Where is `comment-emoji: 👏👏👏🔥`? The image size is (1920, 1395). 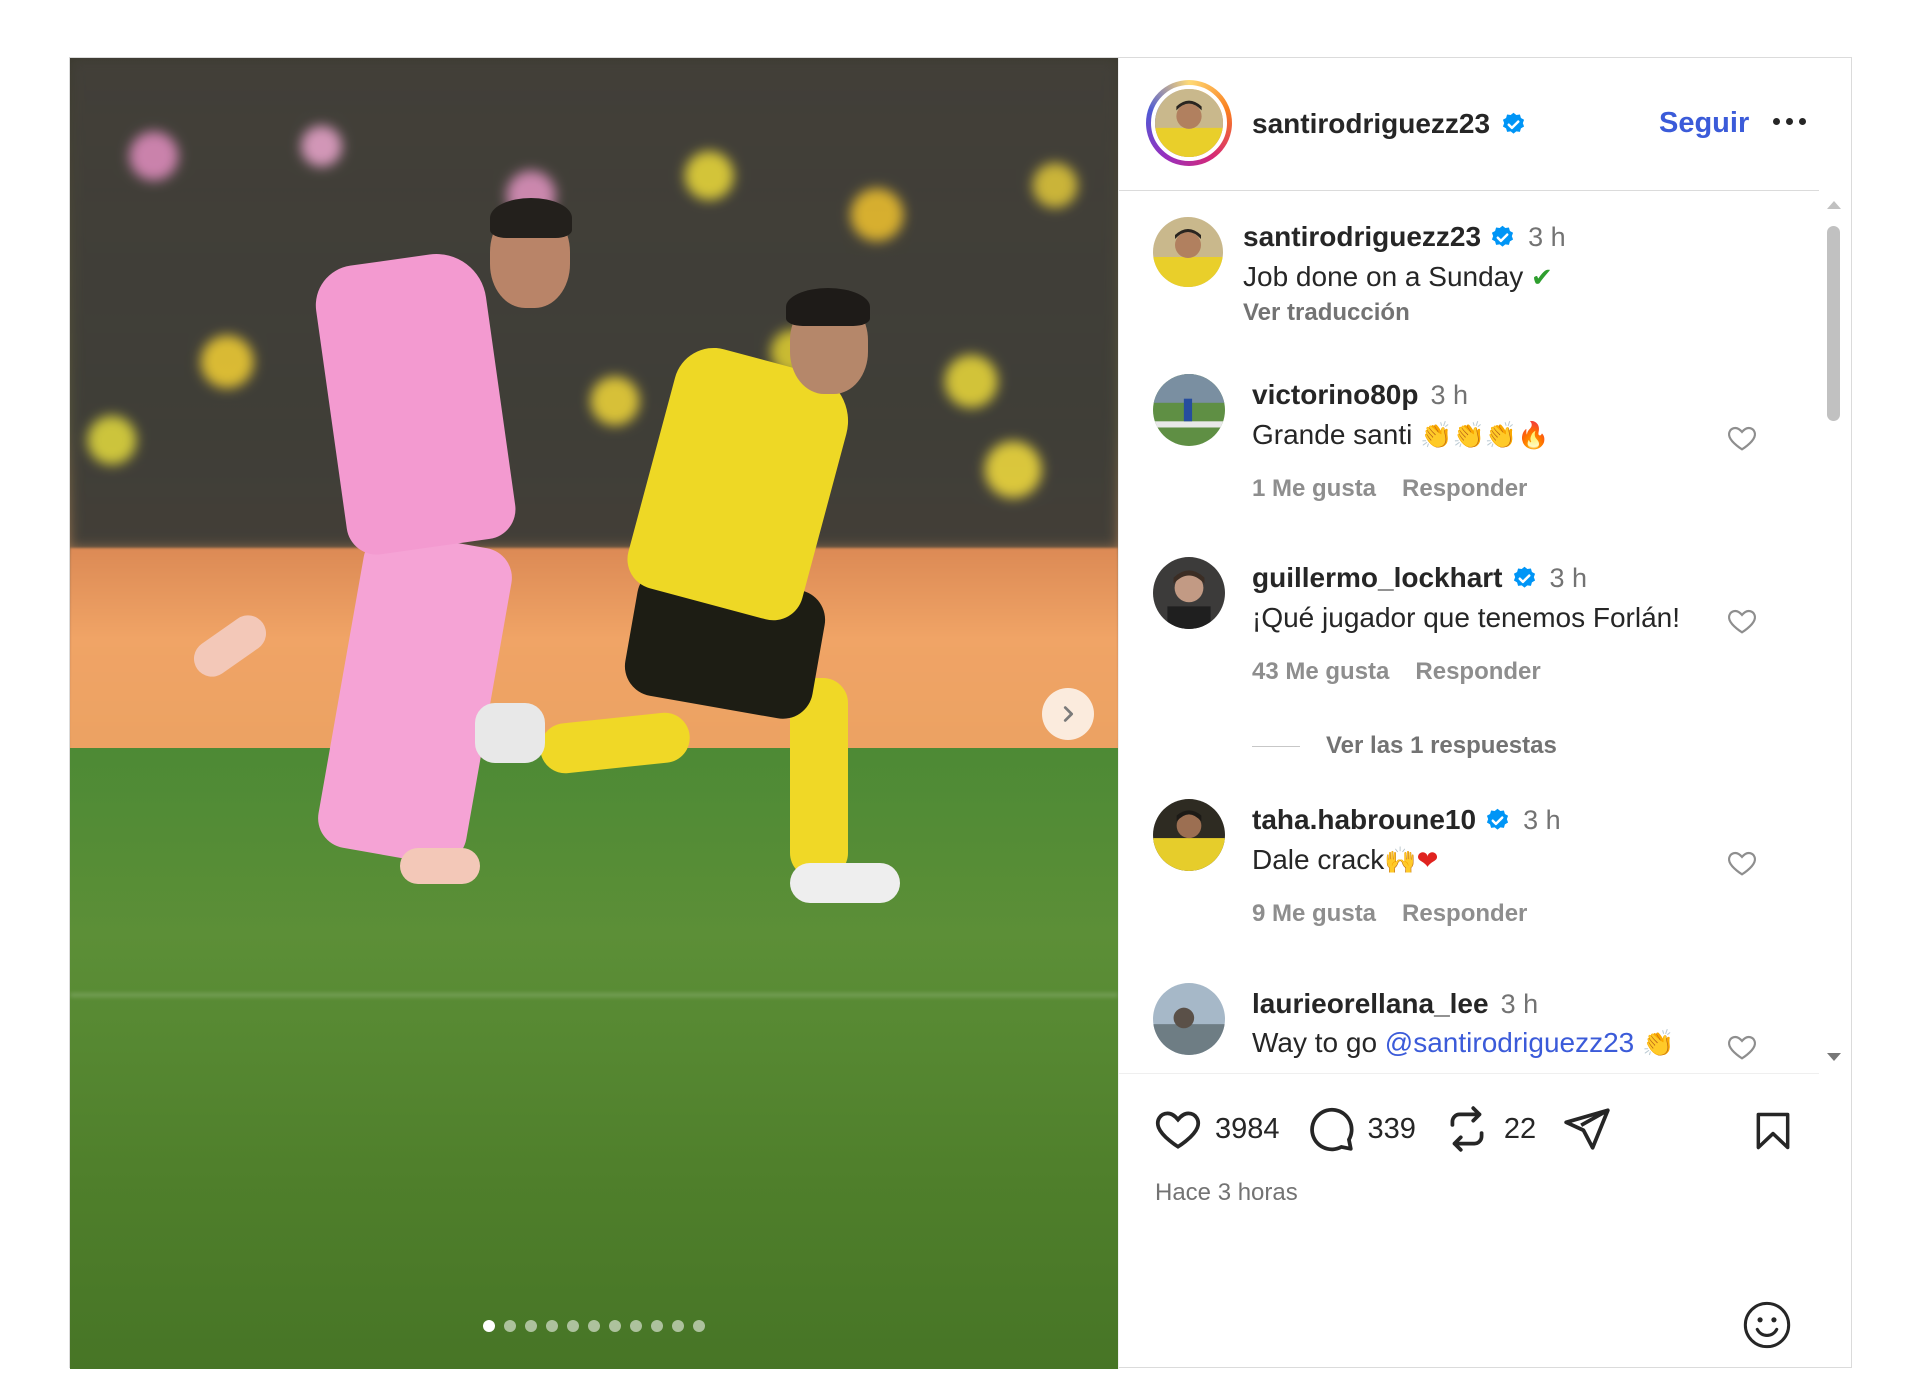 comment-emoji: 👏👏👏🔥 is located at coordinates (1485, 436).